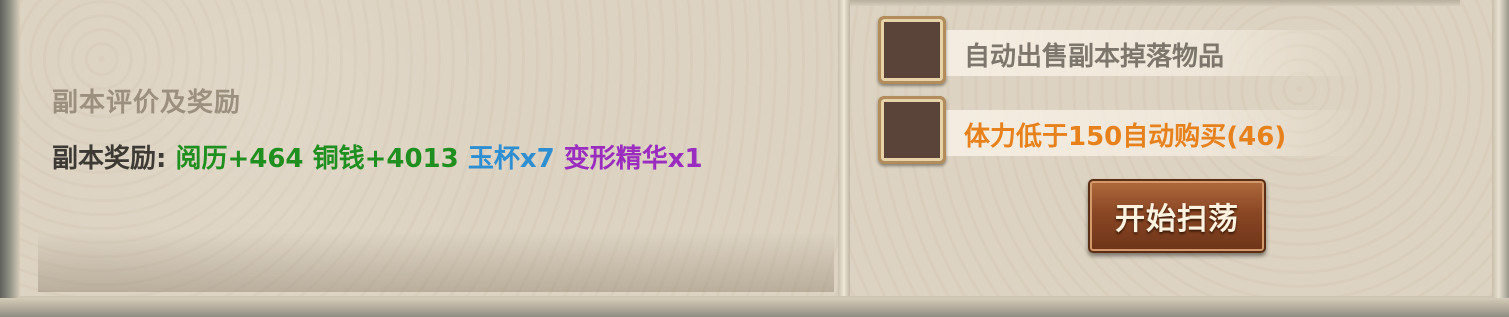  I want to click on reward-line: 副本奖励: 阅历+464 铜钱+4013 玉杯x7 变形精华x1, so click(377, 156).